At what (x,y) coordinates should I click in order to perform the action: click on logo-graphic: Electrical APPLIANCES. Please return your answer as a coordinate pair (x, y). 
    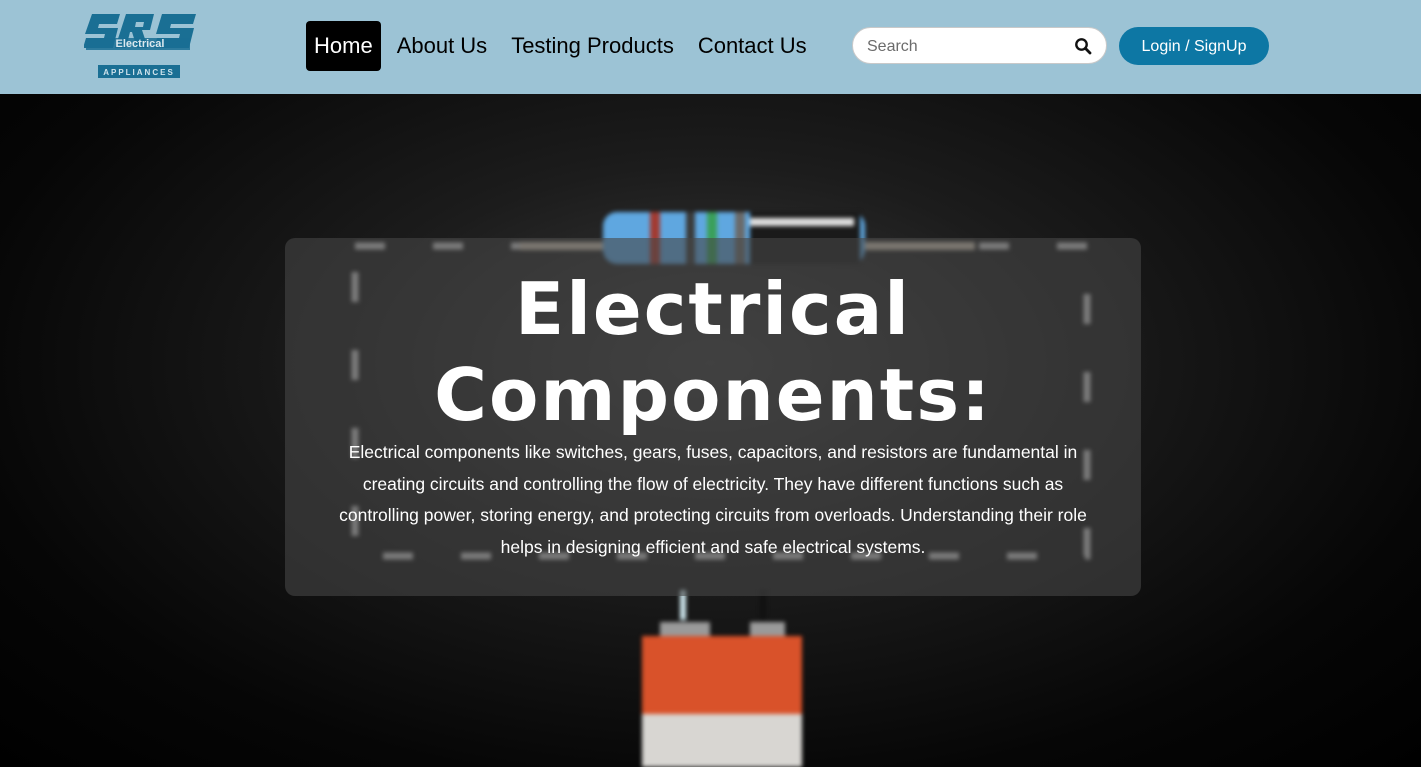
    Looking at the image, I should click on (139, 46).